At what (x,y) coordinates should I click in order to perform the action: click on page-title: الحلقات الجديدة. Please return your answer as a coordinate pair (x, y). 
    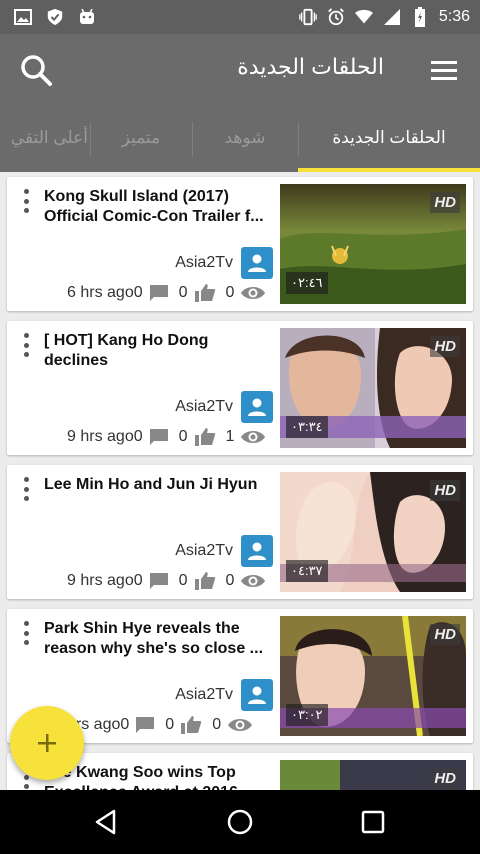
    Looking at the image, I should click on (310, 66).